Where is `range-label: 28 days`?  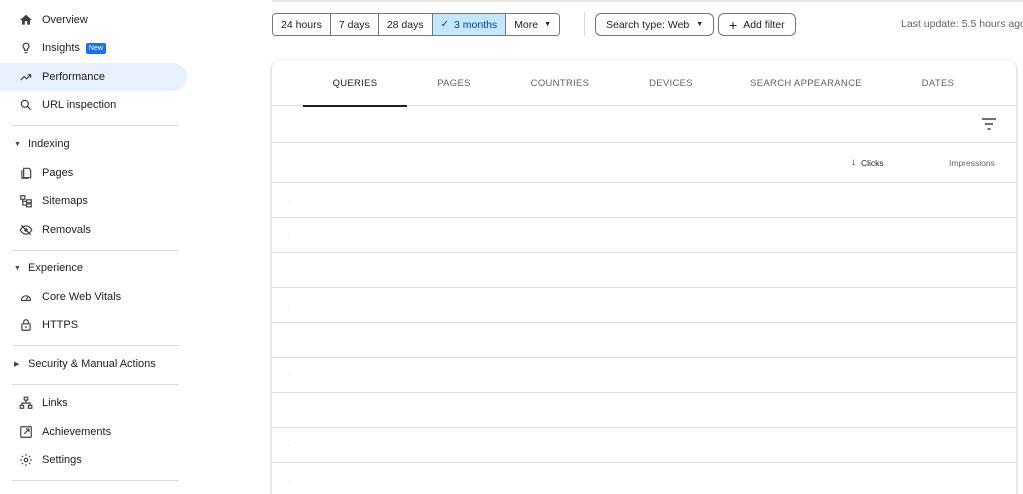
range-label: 28 days is located at coordinates (405, 24).